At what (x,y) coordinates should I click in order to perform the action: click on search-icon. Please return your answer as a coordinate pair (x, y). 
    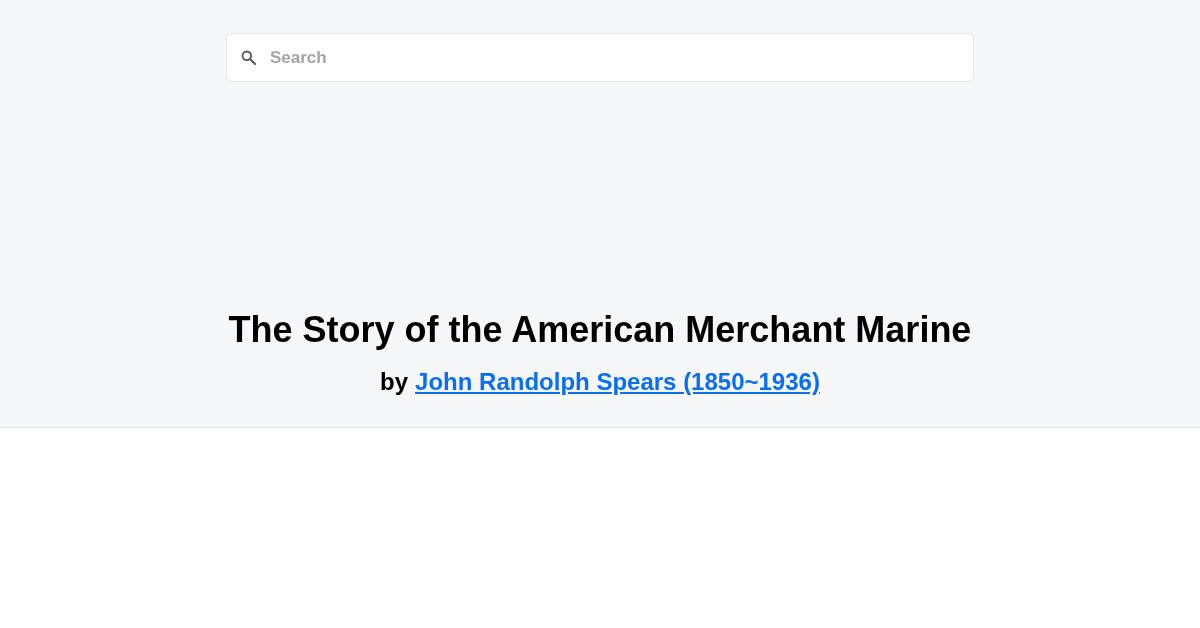
    Looking at the image, I should click on (248, 57).